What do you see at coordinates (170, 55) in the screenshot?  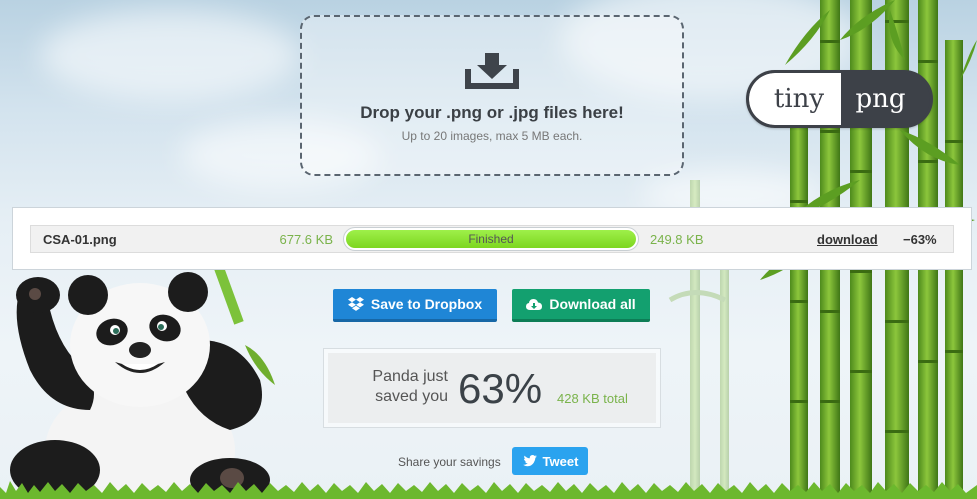 I see `cloud` at bounding box center [170, 55].